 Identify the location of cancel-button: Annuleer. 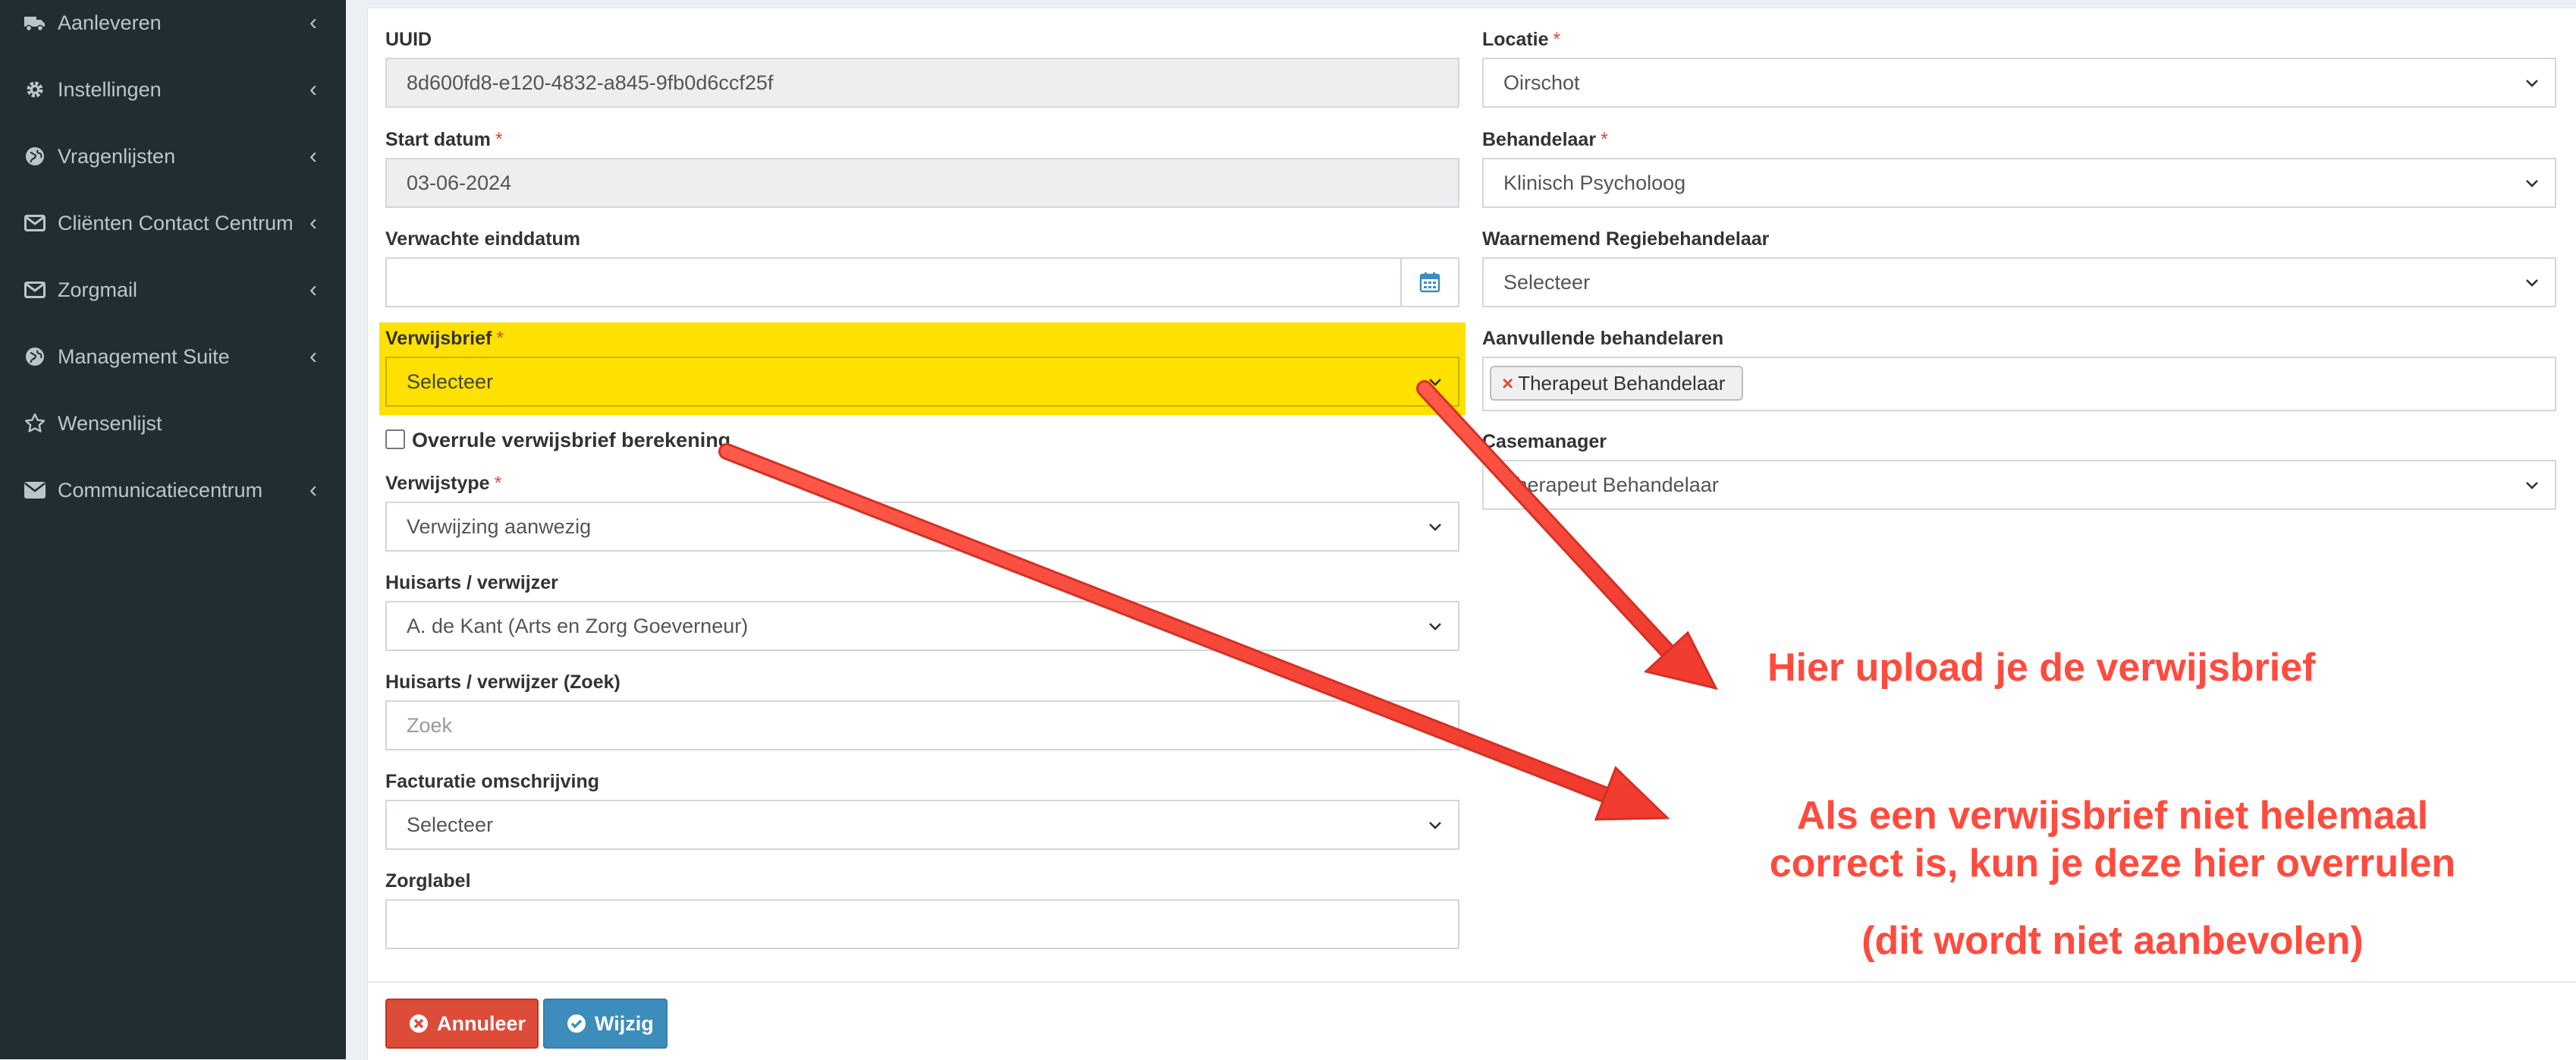
(462, 1024).